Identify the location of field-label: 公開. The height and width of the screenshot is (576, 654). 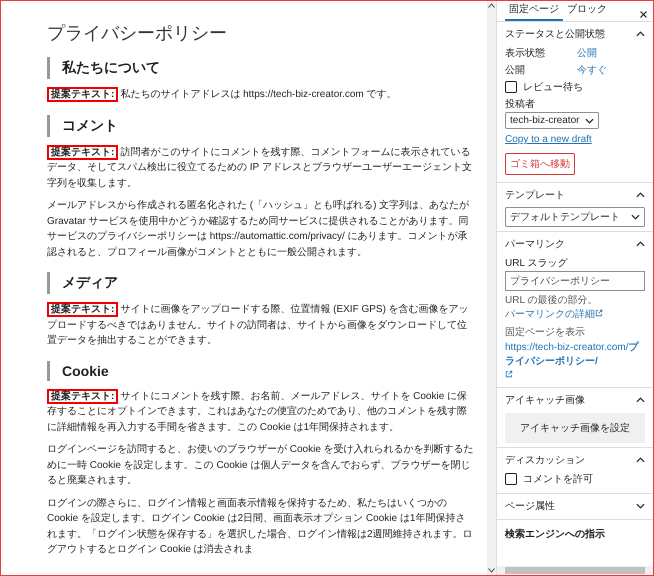
(515, 70).